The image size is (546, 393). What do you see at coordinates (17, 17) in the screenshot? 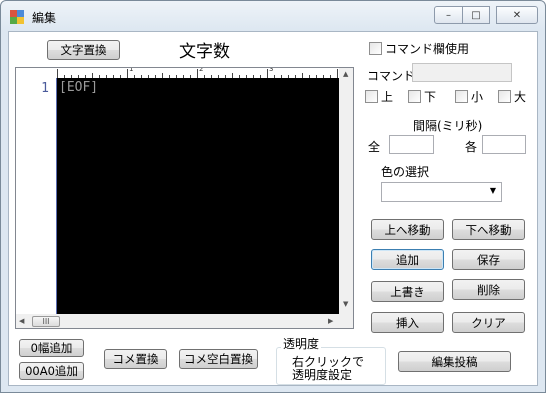
I see `app-icon` at bounding box center [17, 17].